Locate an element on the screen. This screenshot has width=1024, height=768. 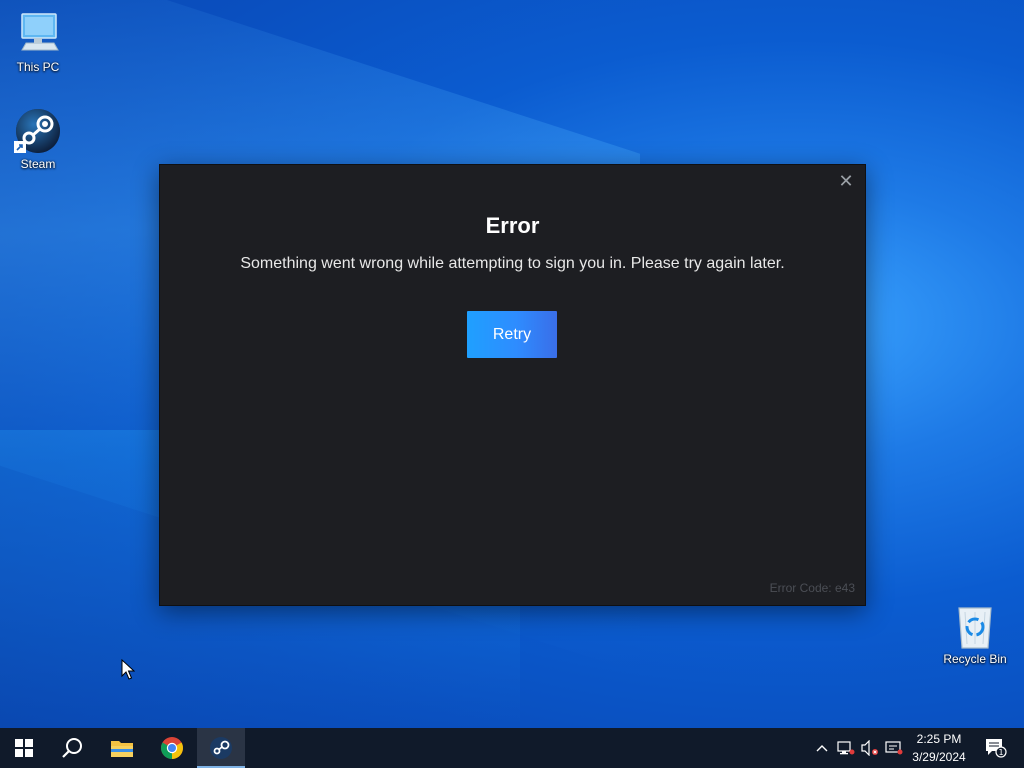
volume-muted-icon is located at coordinates (870, 748).